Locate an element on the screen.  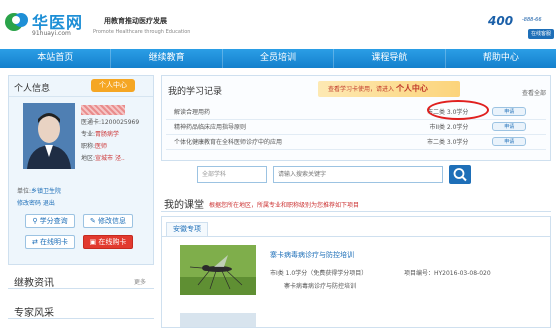
course-credit: 市II类 2.0学分 is located at coordinates (449, 127).